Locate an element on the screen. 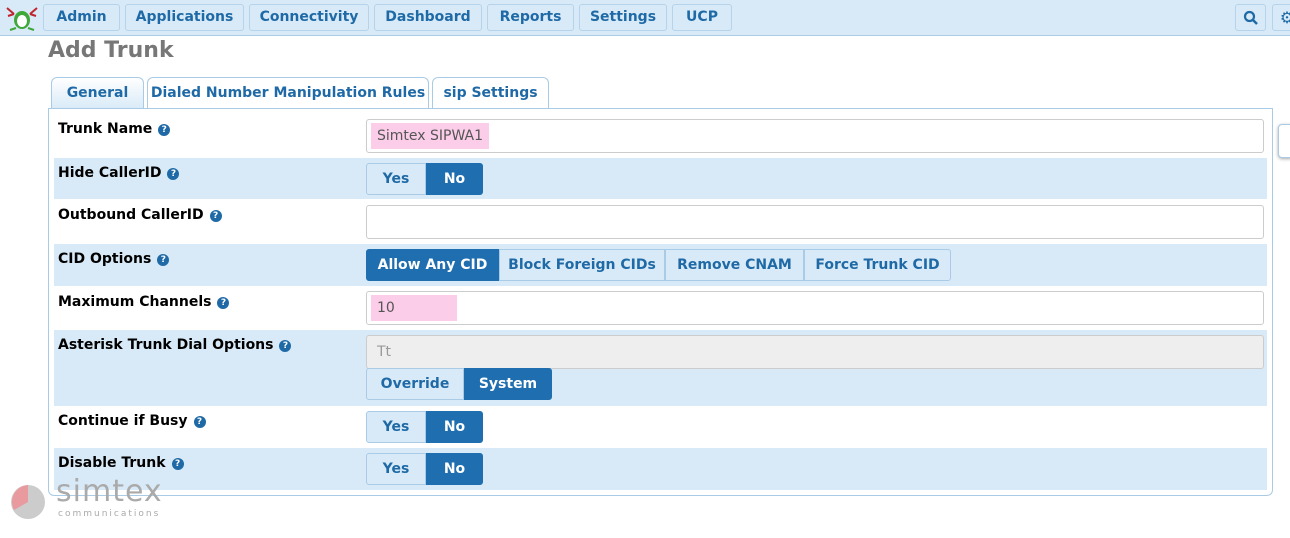 The width and height of the screenshot is (1290, 538). nav-settings: Settings is located at coordinates (623, 17).